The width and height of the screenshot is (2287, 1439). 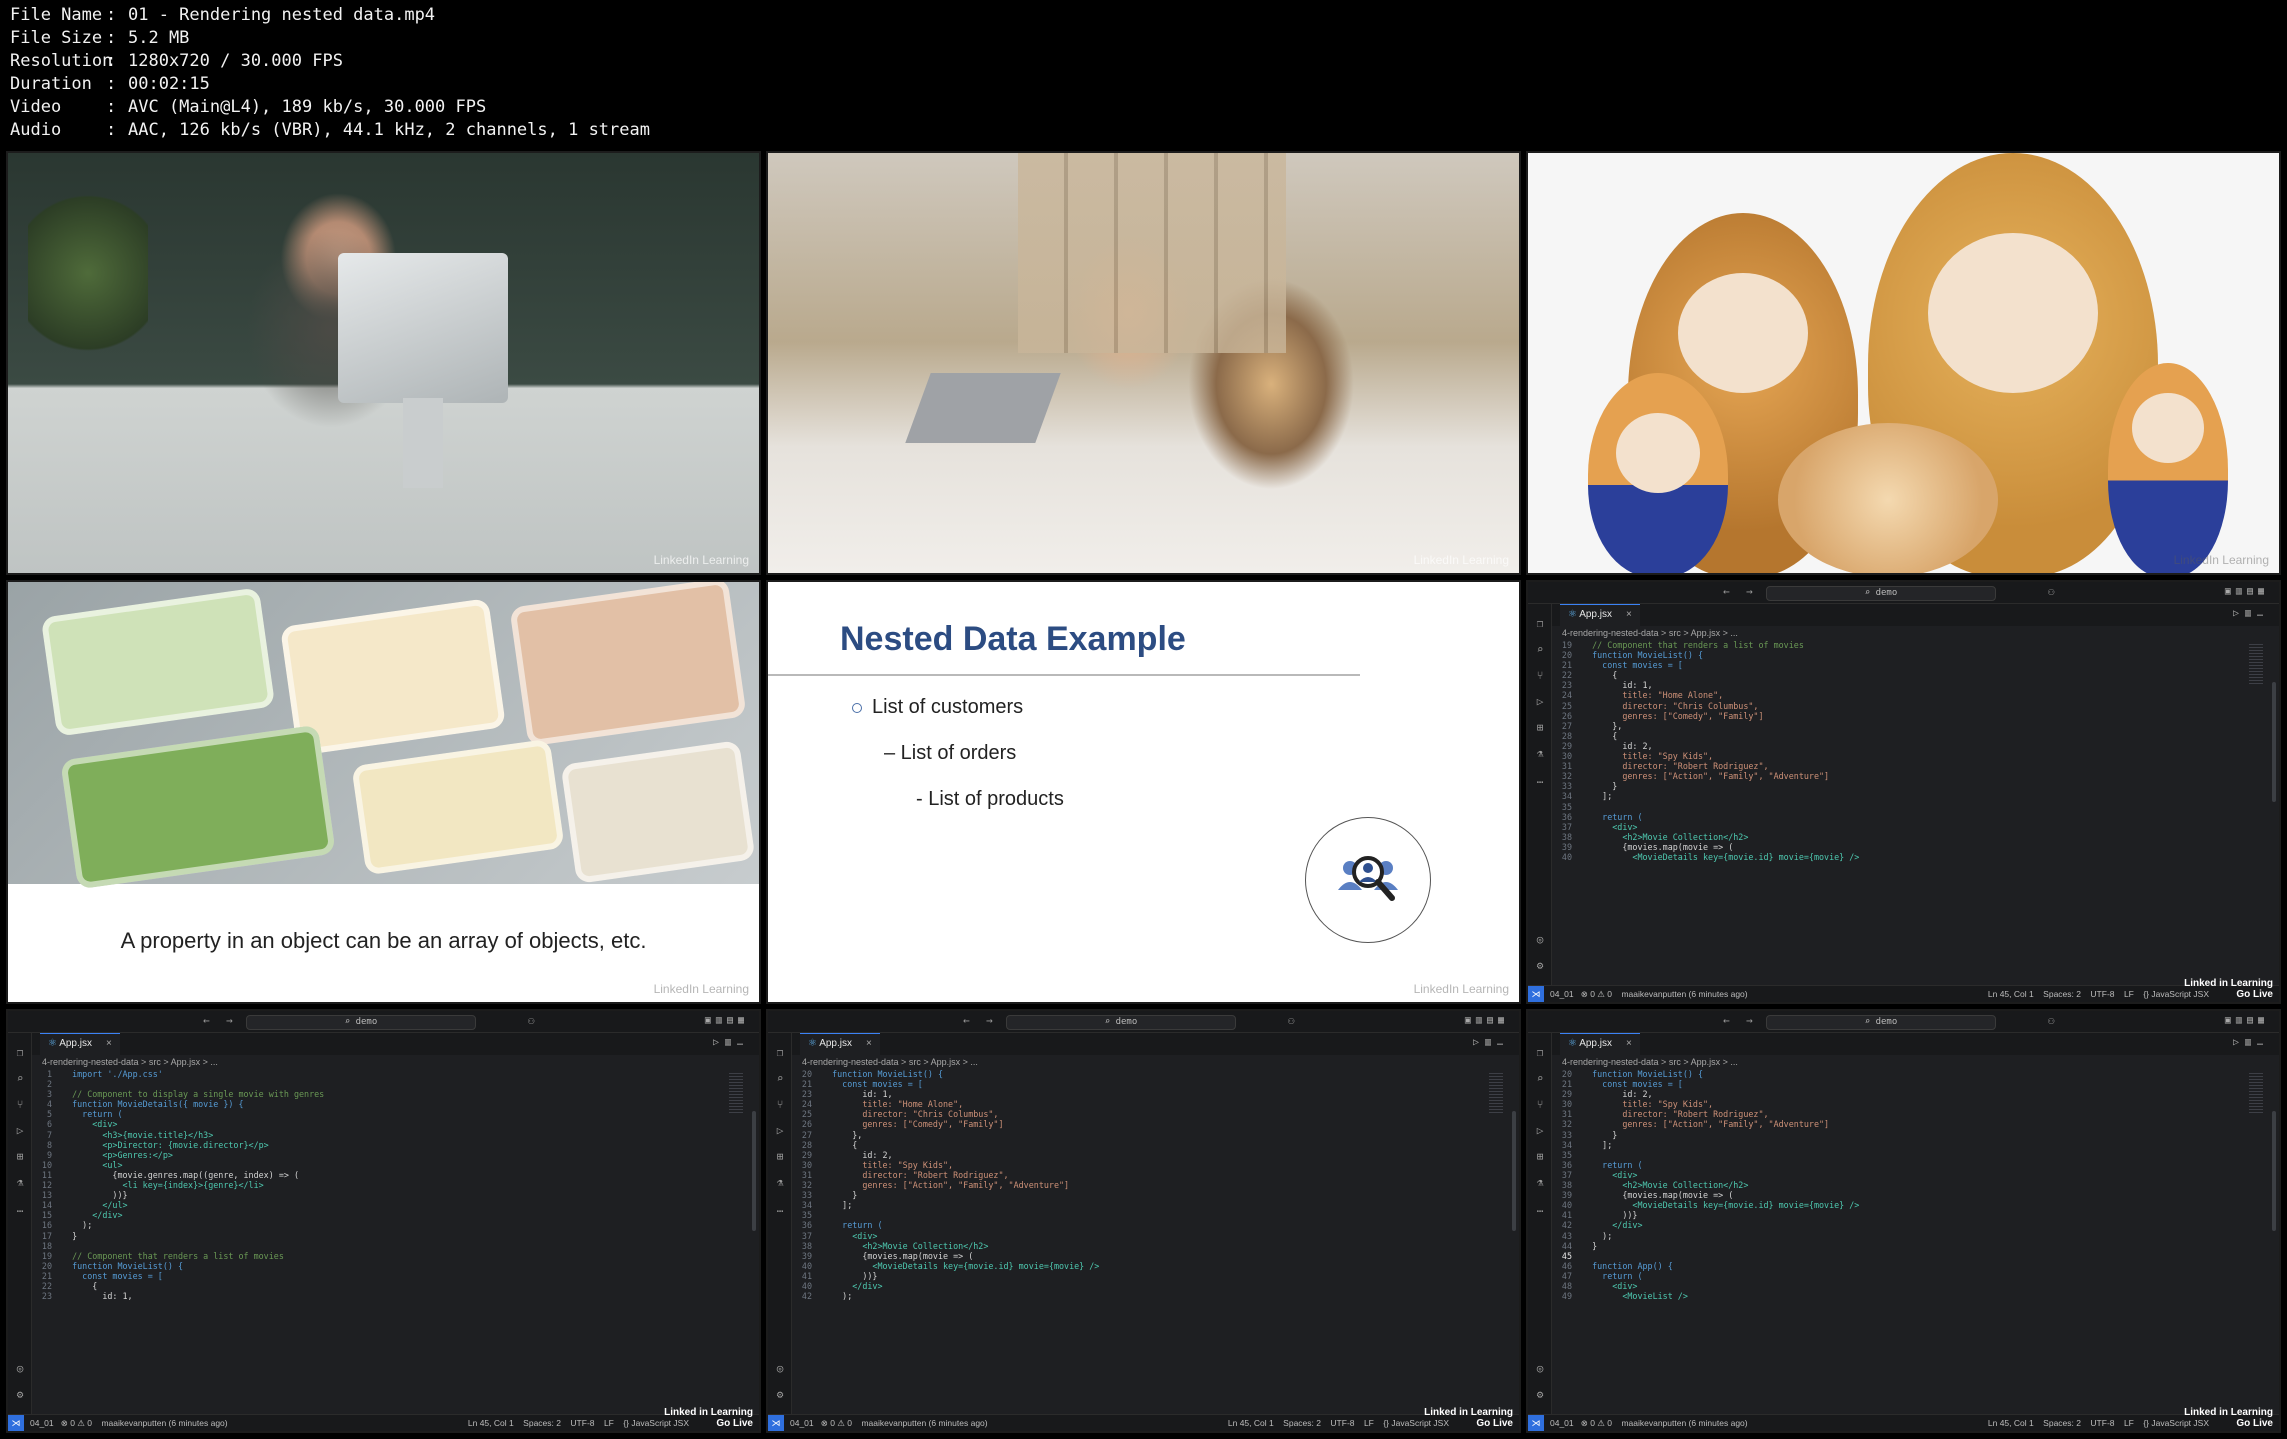 I want to click on code-line: 18, so click(x=375, y=1246).